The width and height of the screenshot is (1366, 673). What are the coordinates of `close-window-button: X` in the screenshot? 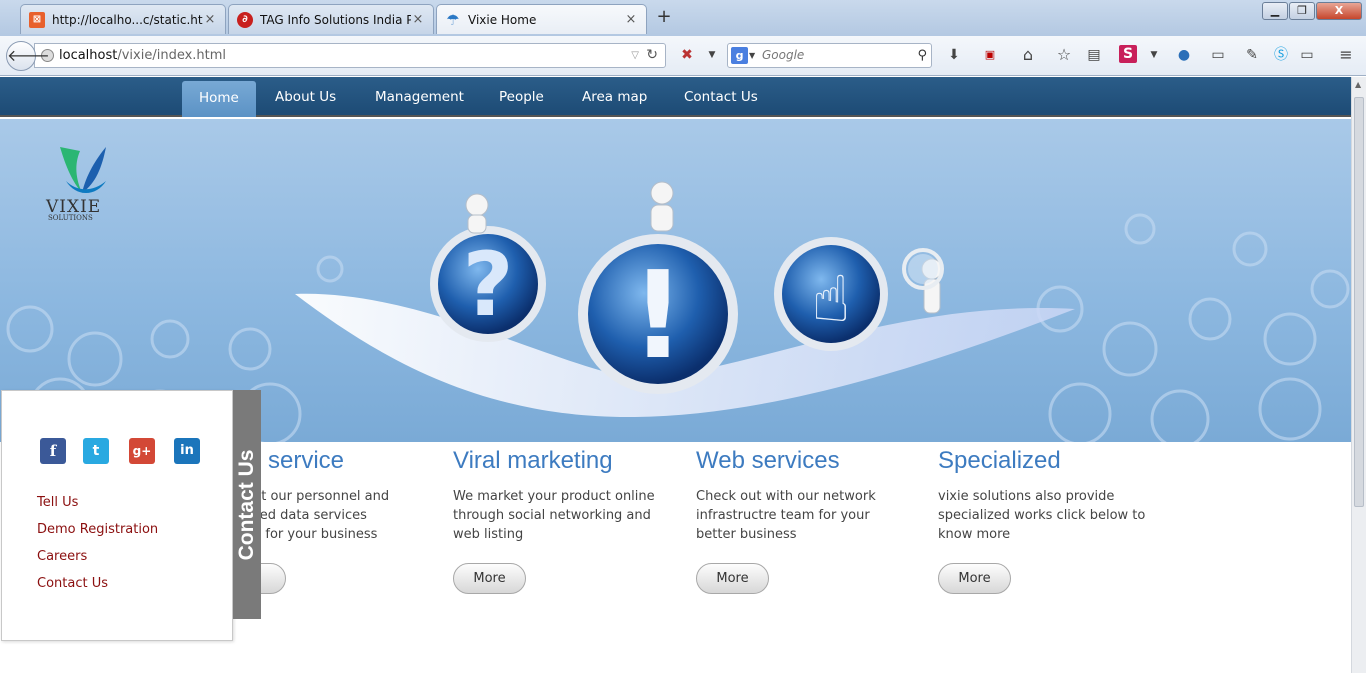 It's located at (1339, 11).